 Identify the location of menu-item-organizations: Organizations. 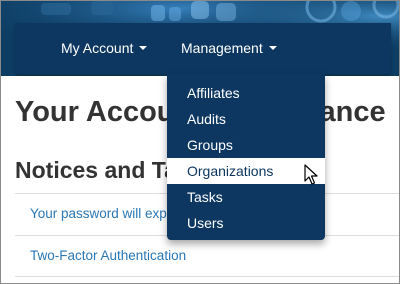
(246, 171).